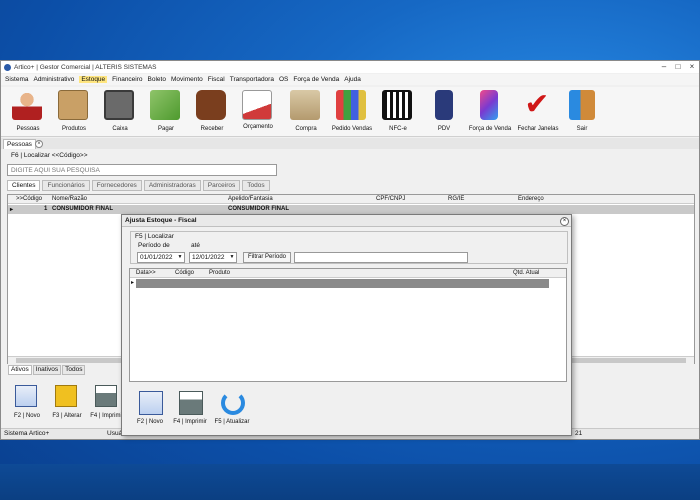  Describe the element at coordinates (258, 127) in the screenshot. I see `orcamento-label: Orçamento` at that location.